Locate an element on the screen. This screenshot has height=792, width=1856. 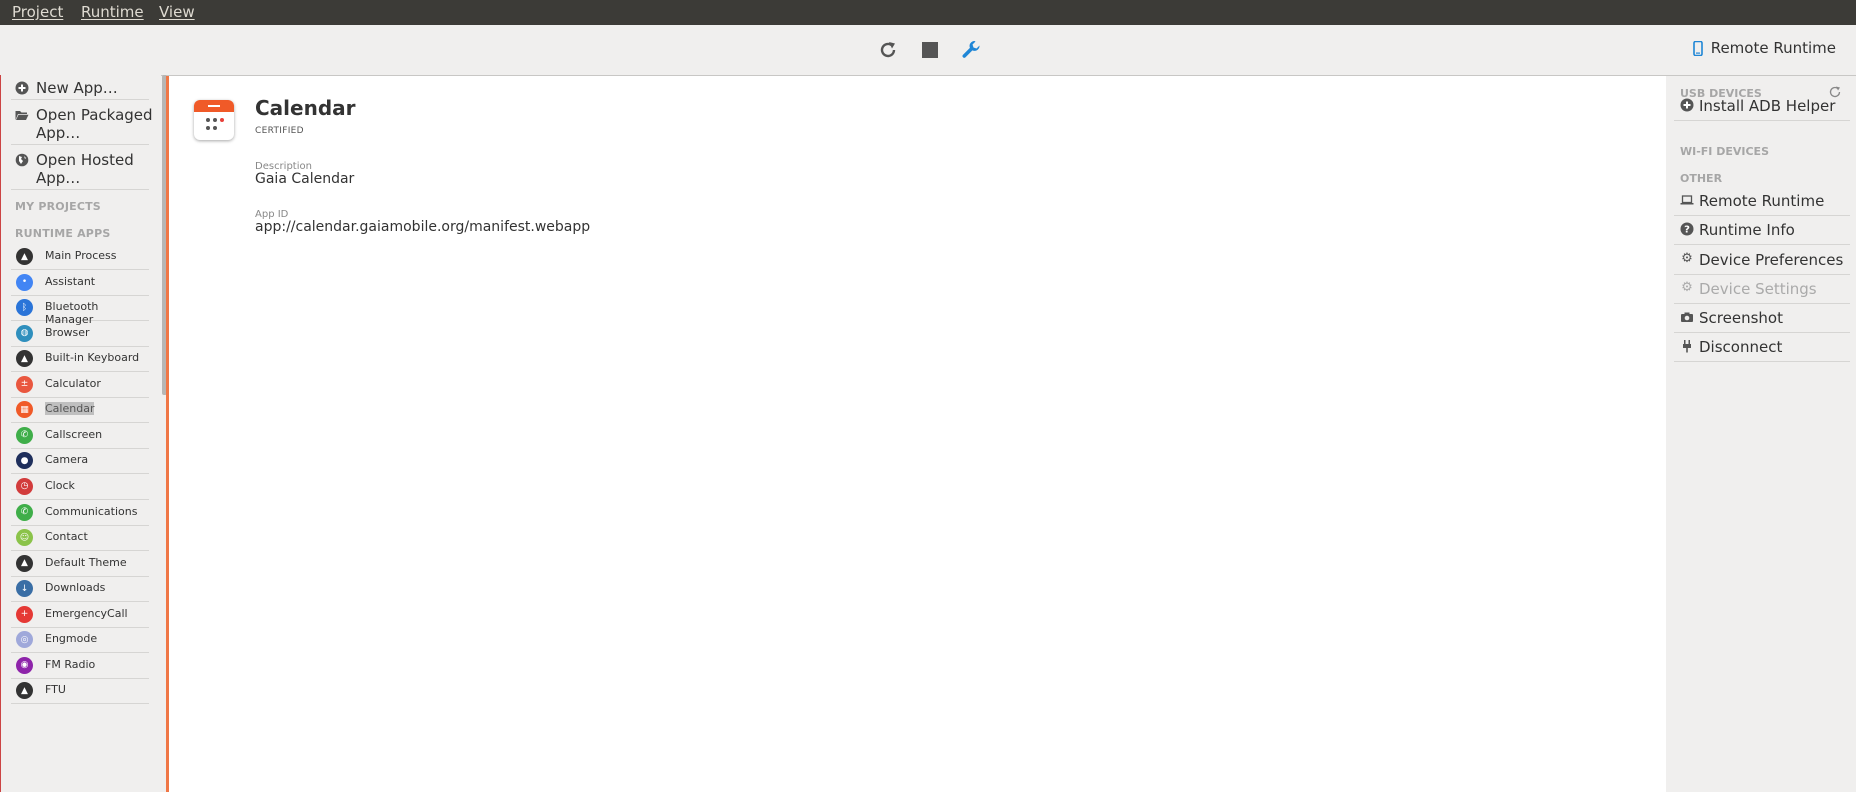
menu-view: View is located at coordinates (177, 12).